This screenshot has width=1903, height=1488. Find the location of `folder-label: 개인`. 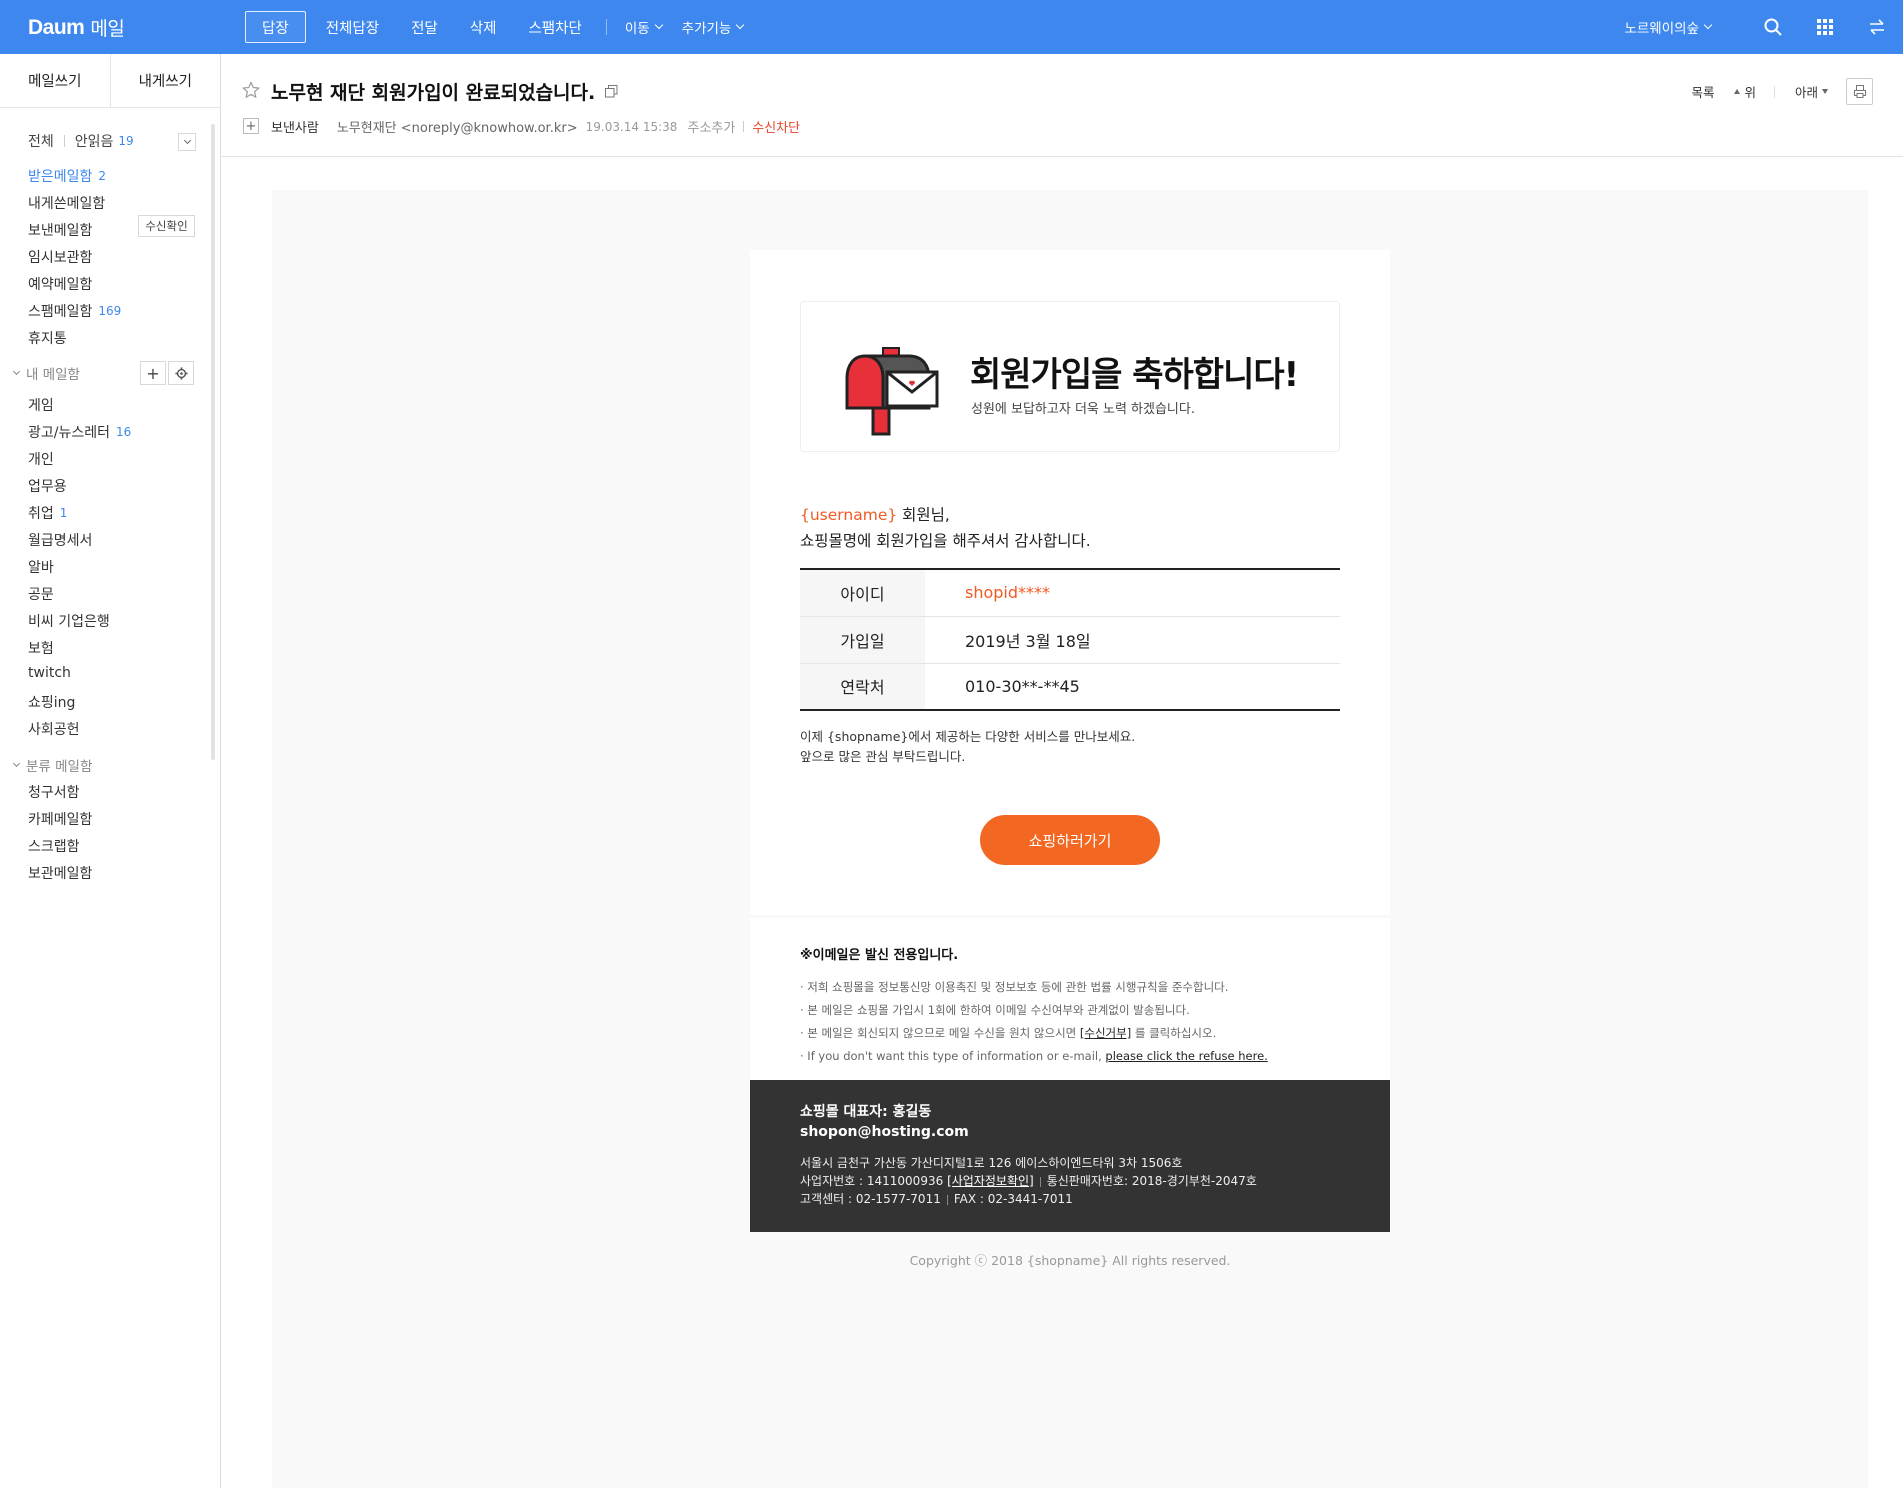

folder-label: 개인 is located at coordinates (41, 460).